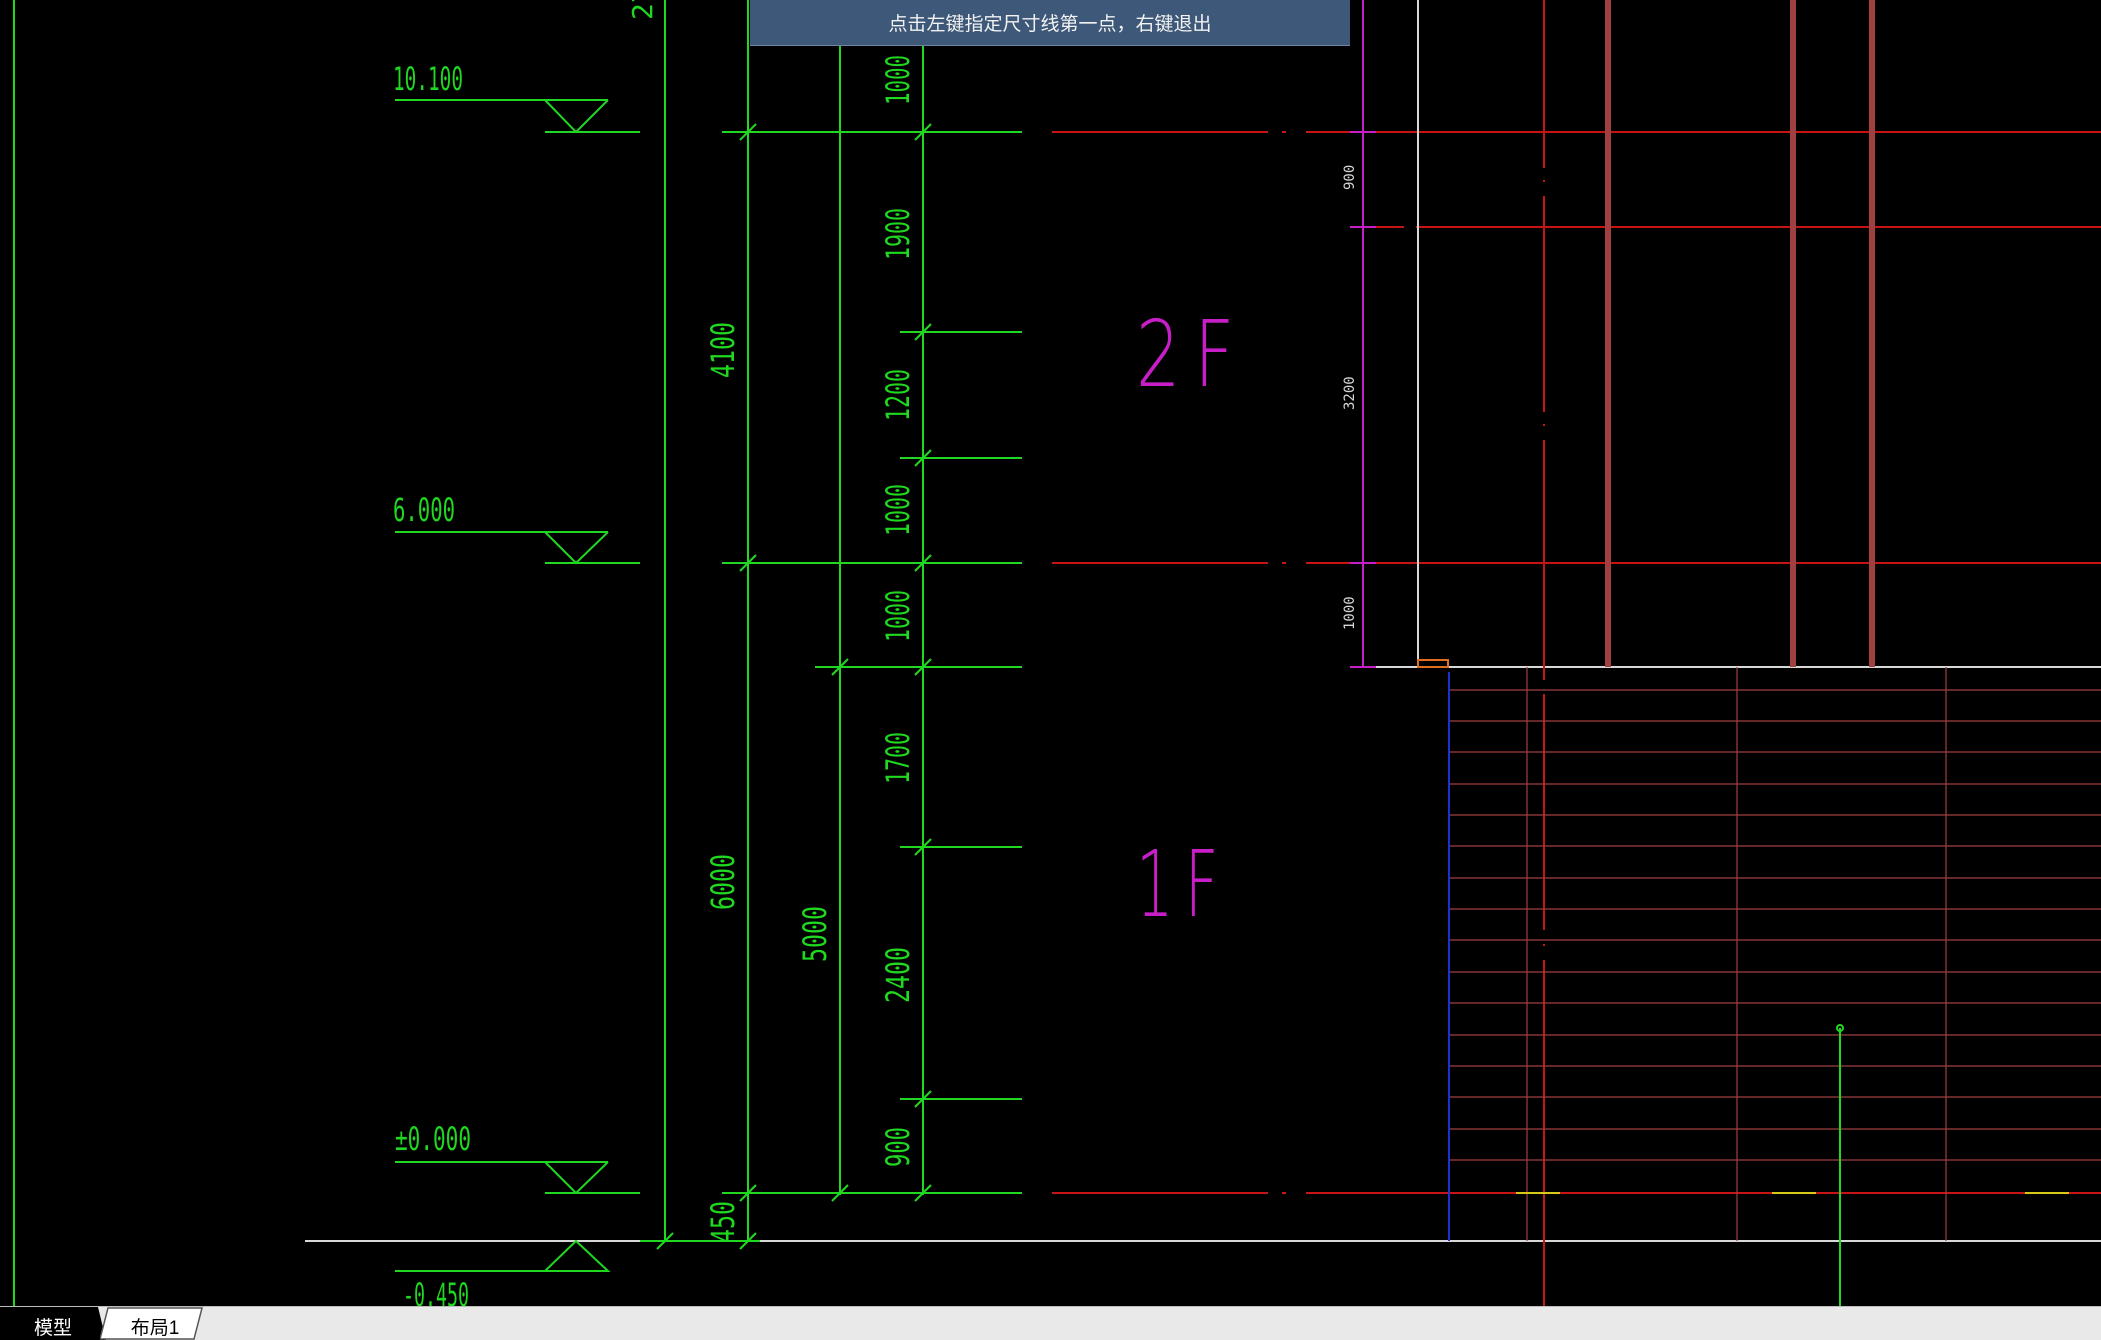 The height and width of the screenshot is (1340, 2101). I want to click on small-dim-3200: 3200, so click(1350, 393).